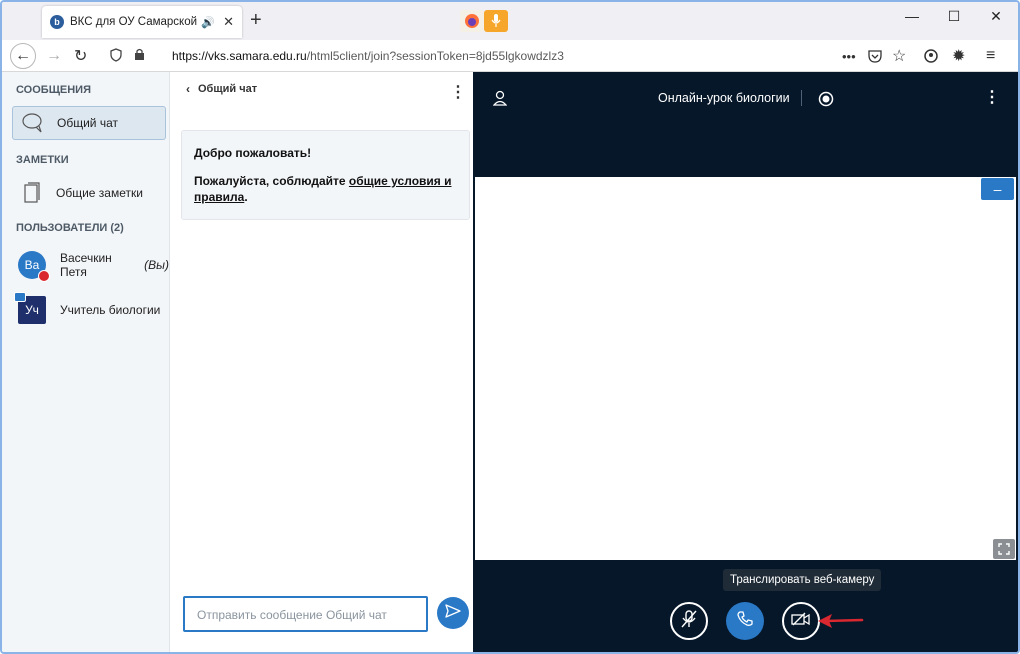 The image size is (1020, 654). I want to click on welcome-text-after: ., so click(246, 197).